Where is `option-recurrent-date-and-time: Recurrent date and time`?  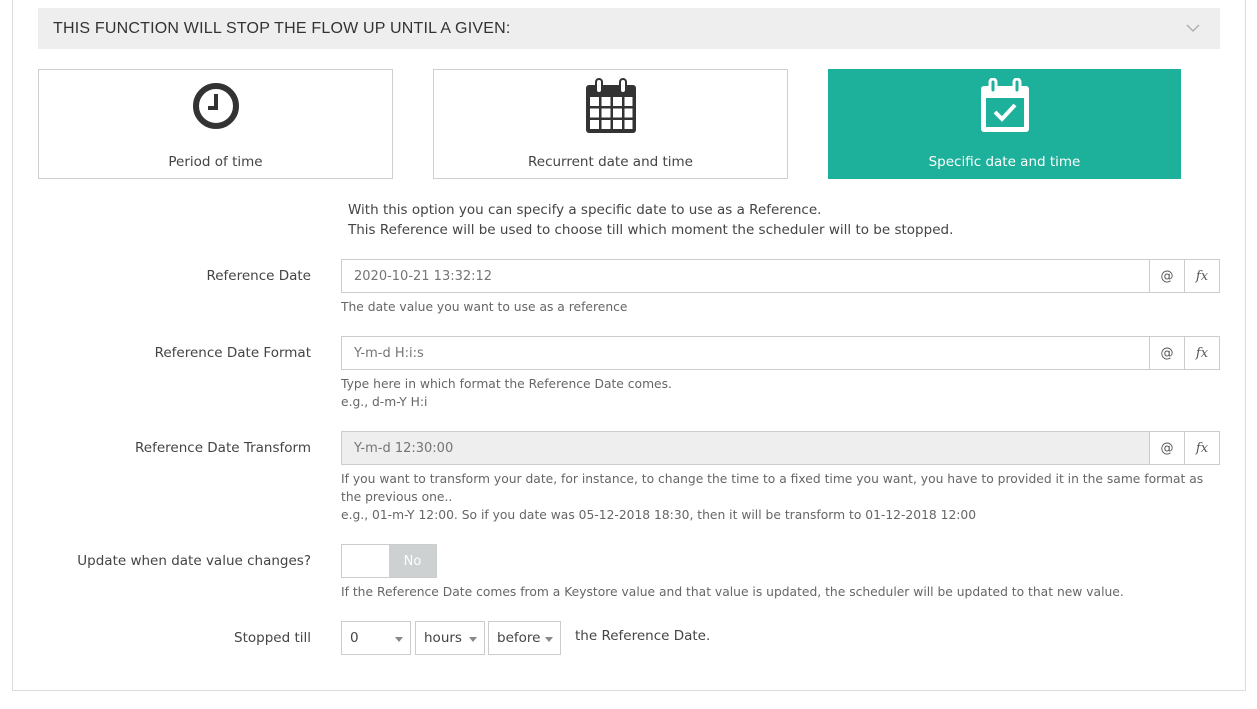 option-recurrent-date-and-time: Recurrent date and time is located at coordinates (610, 124).